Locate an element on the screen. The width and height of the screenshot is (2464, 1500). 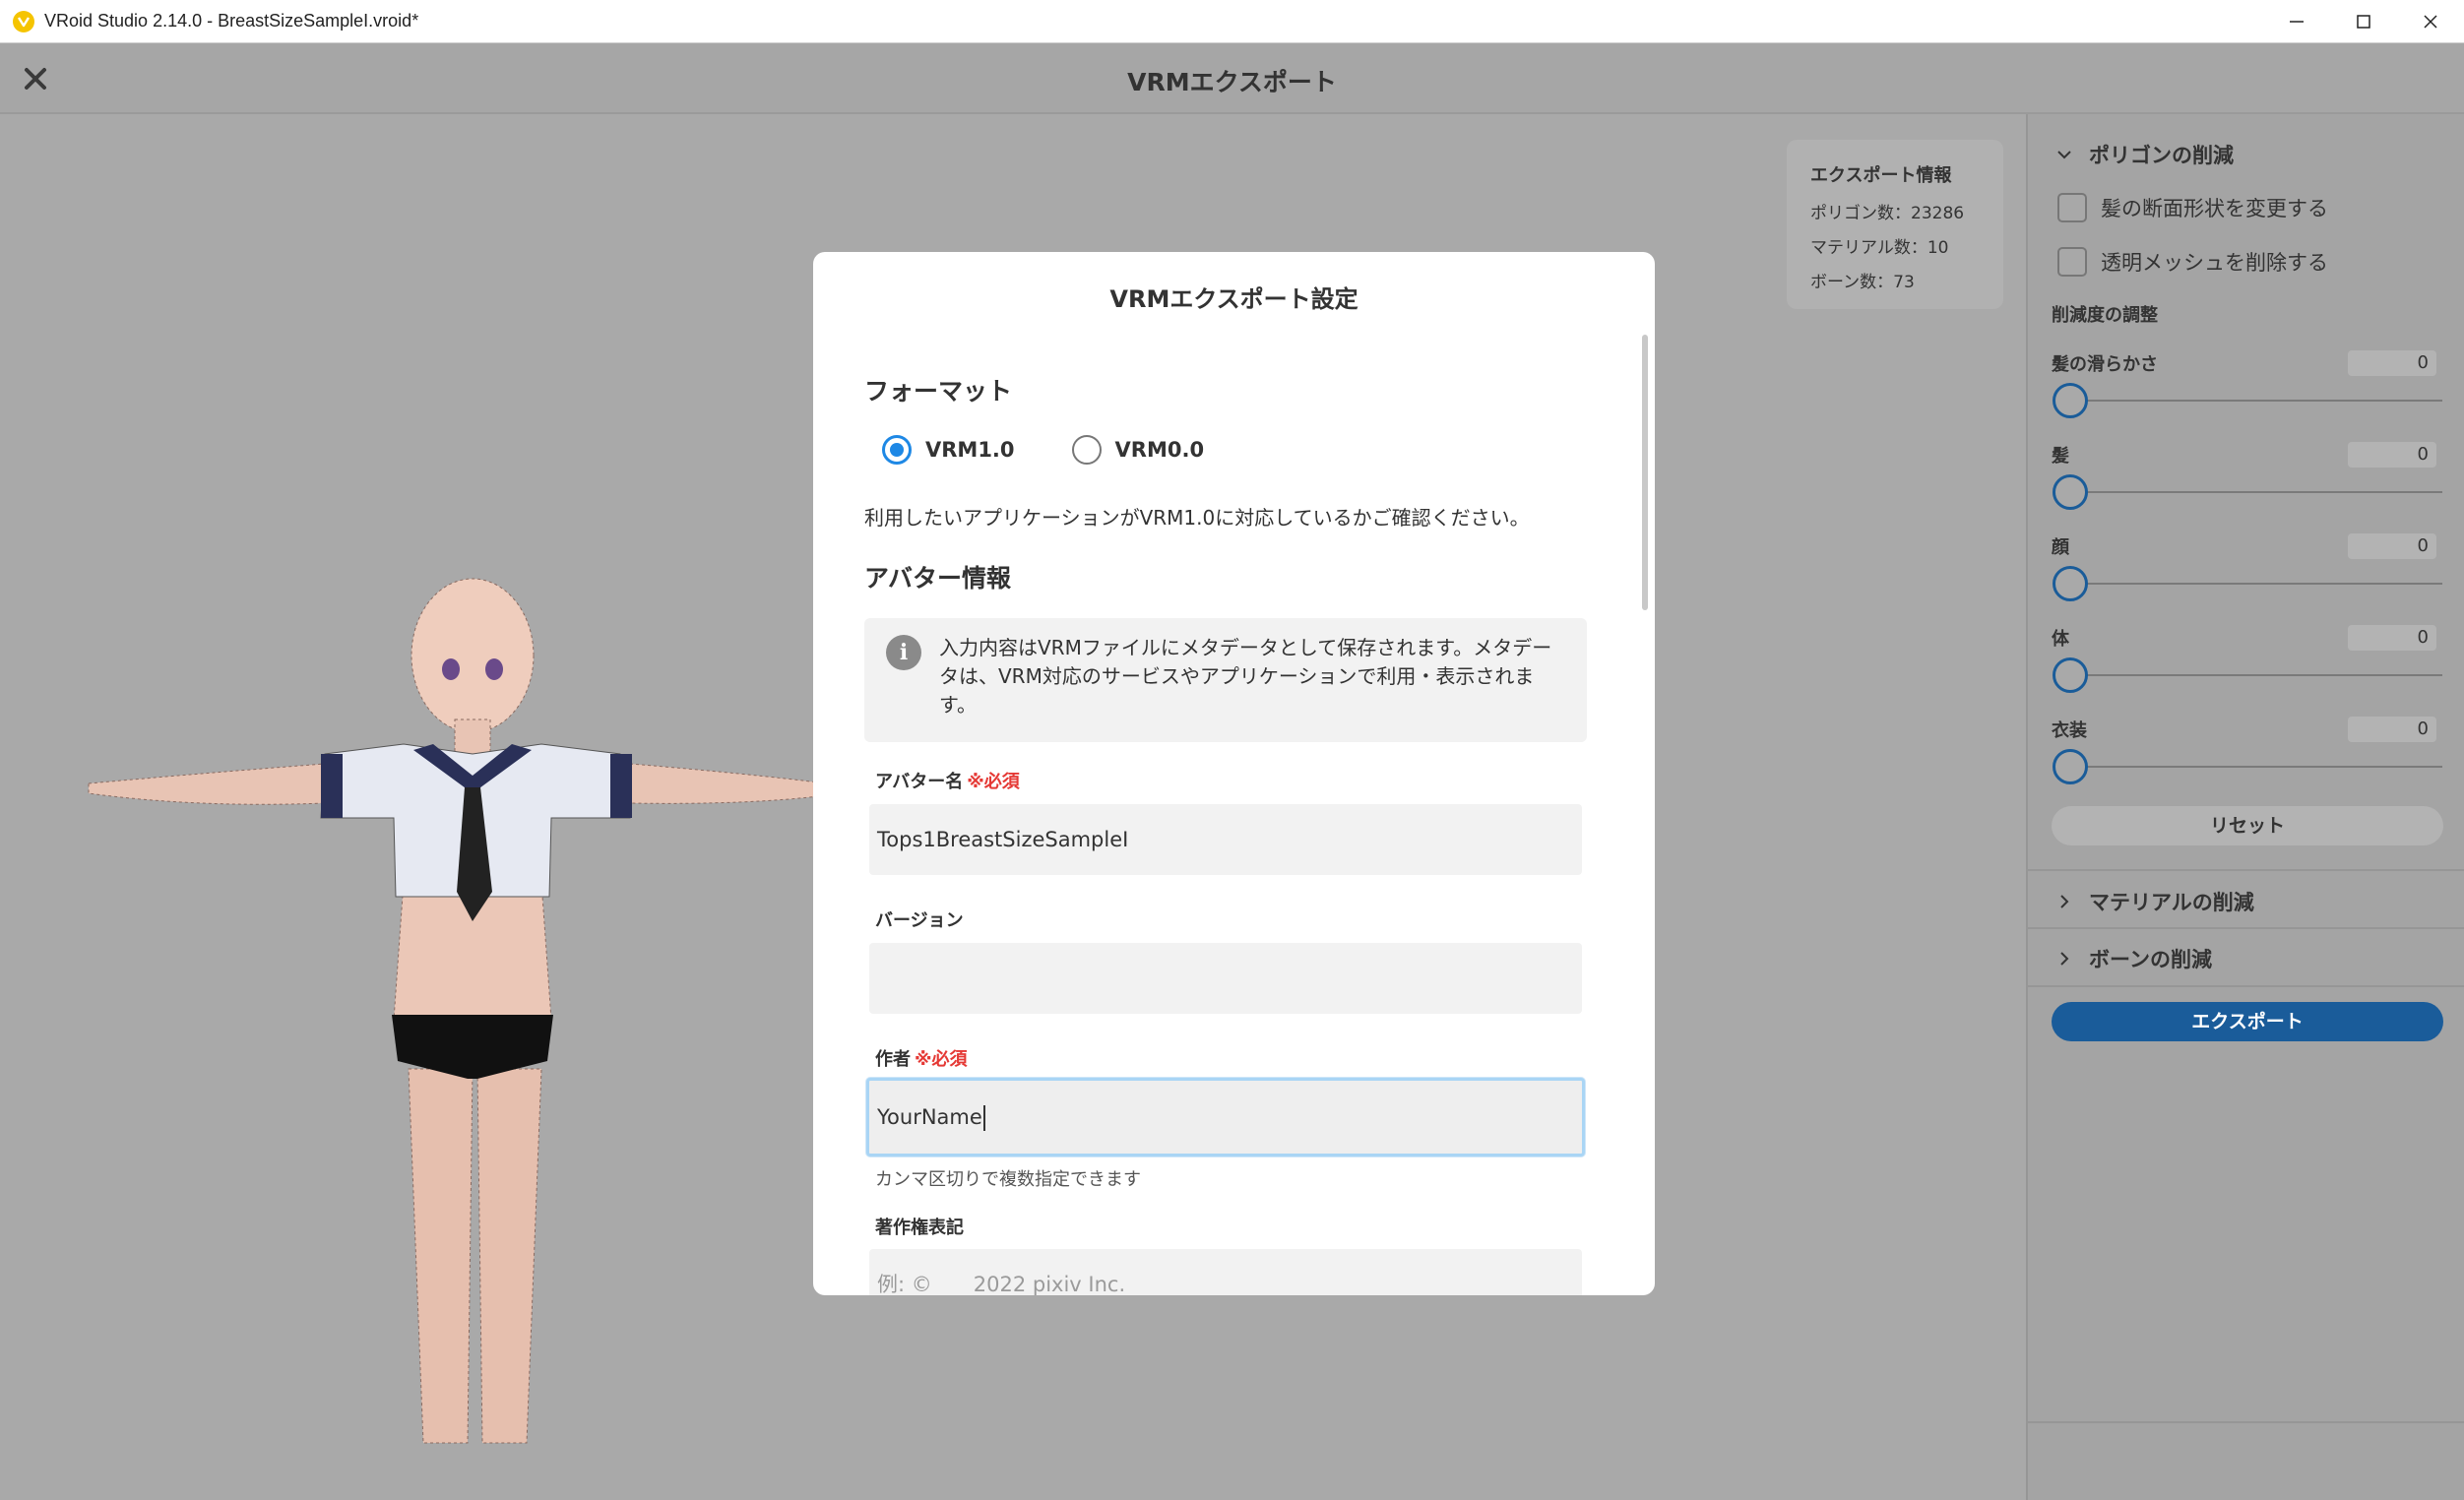
bone-count: ボーン数：73 is located at coordinates (1862, 282).